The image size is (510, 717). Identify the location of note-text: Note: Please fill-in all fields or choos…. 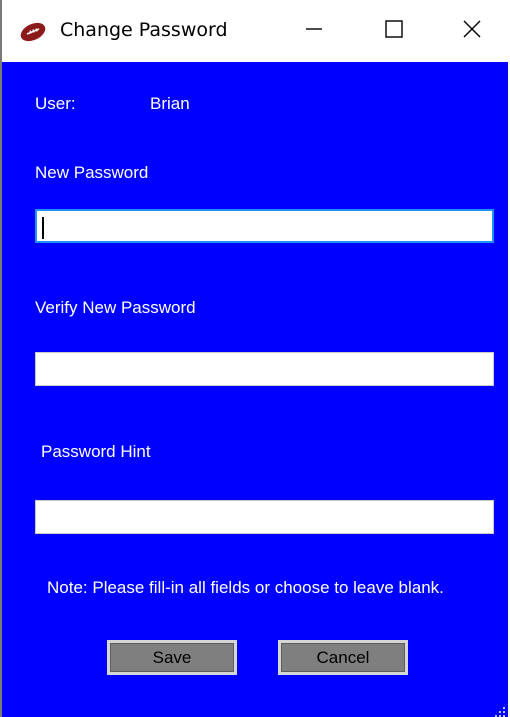
(245, 587).